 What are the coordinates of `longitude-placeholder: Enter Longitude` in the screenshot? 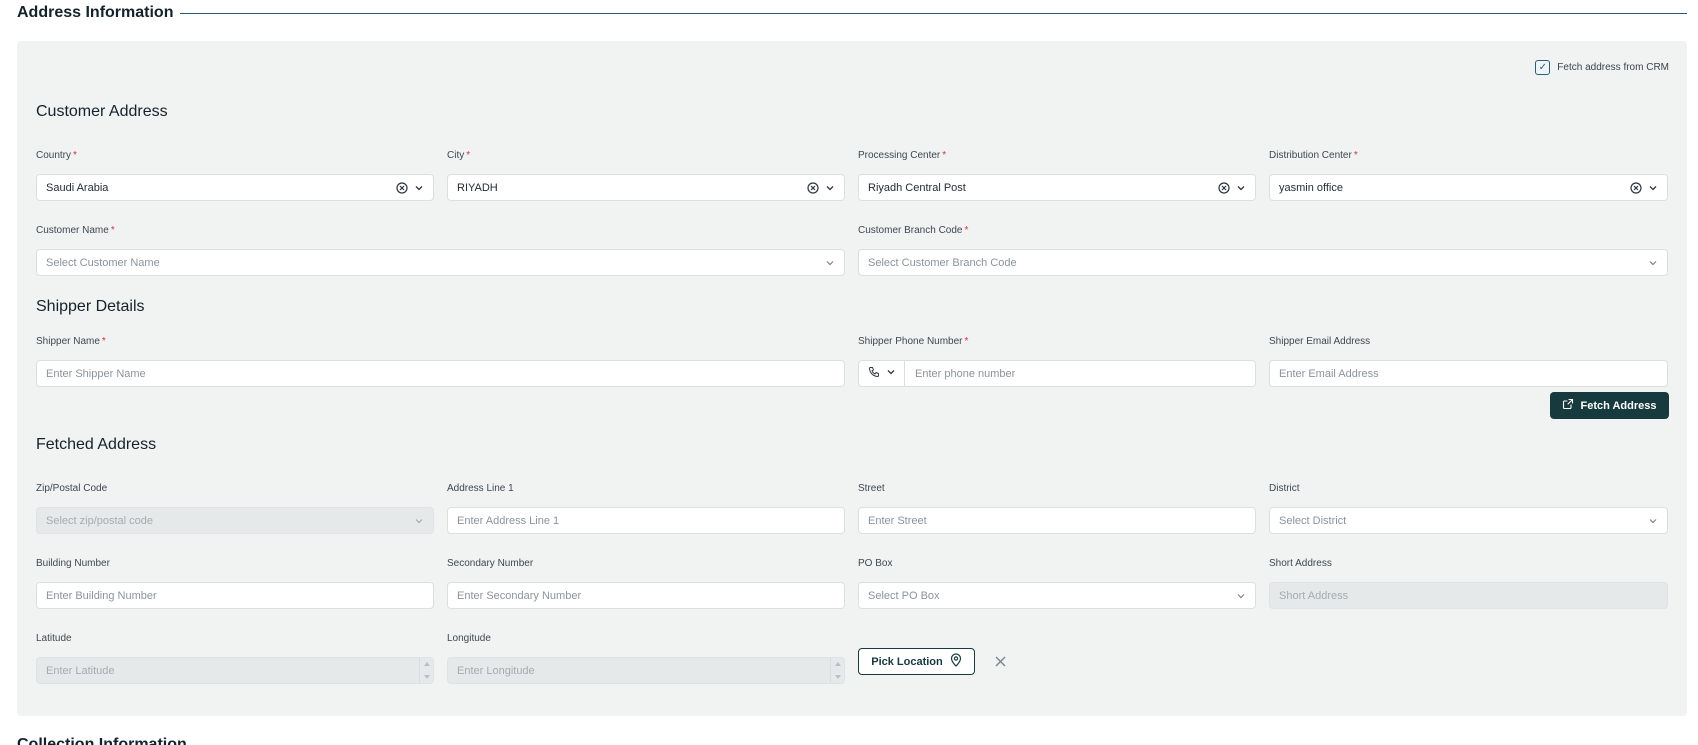 It's located at (496, 670).